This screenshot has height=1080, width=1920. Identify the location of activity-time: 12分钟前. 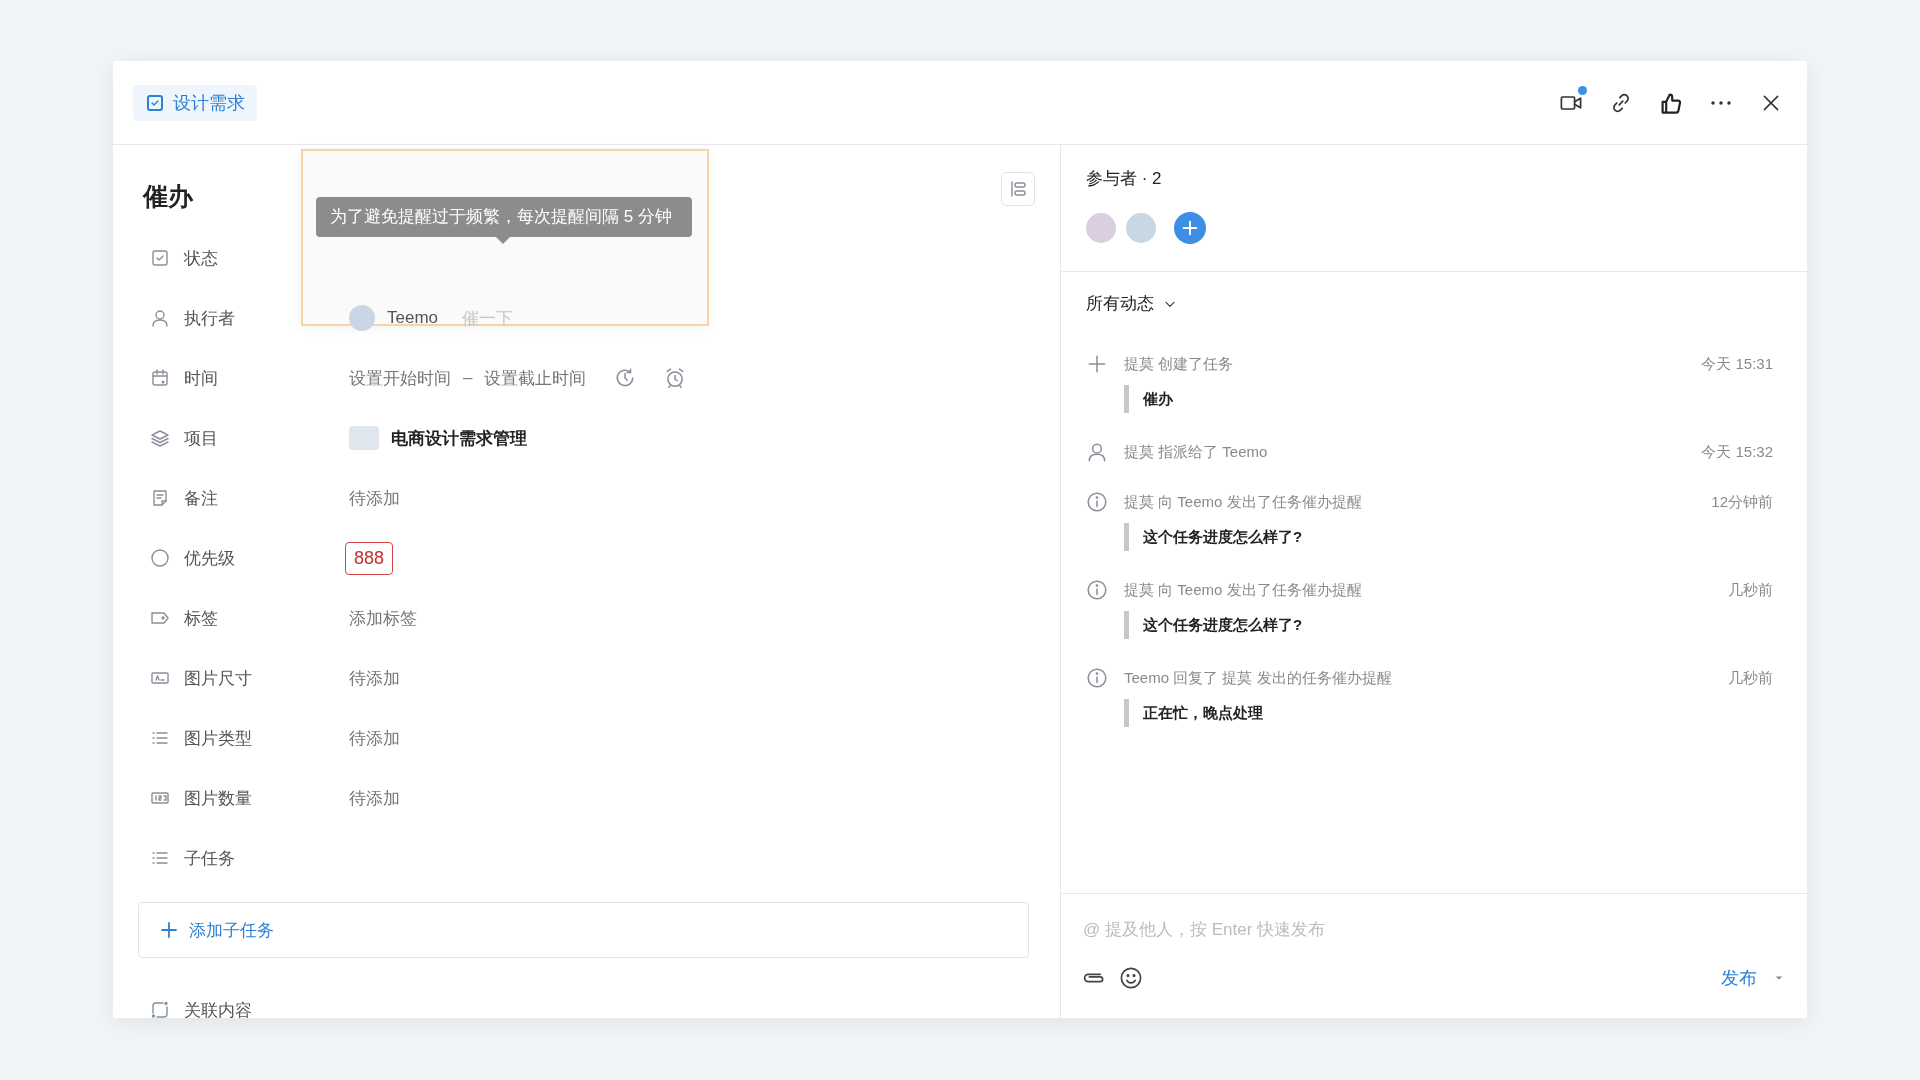
(1742, 502).